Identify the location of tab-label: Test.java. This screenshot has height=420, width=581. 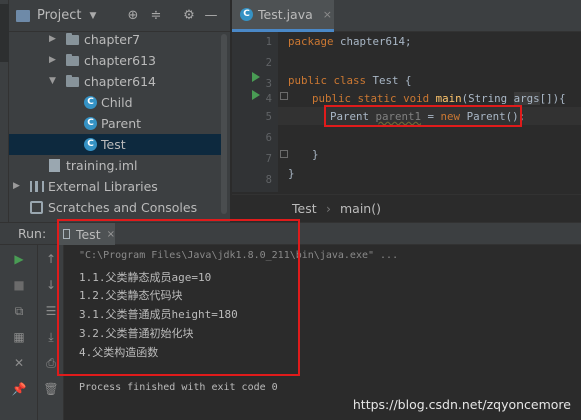
(285, 14).